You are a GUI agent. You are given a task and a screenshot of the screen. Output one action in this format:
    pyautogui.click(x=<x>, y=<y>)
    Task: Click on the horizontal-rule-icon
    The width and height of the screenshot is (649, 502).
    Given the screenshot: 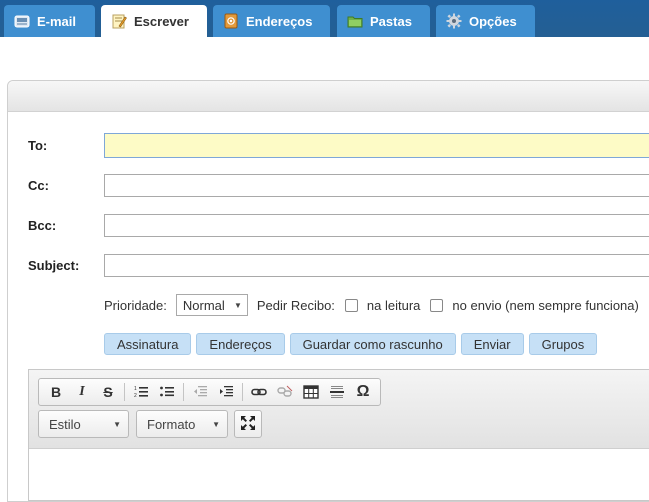 What is the action you would take?
    pyautogui.click(x=337, y=392)
    